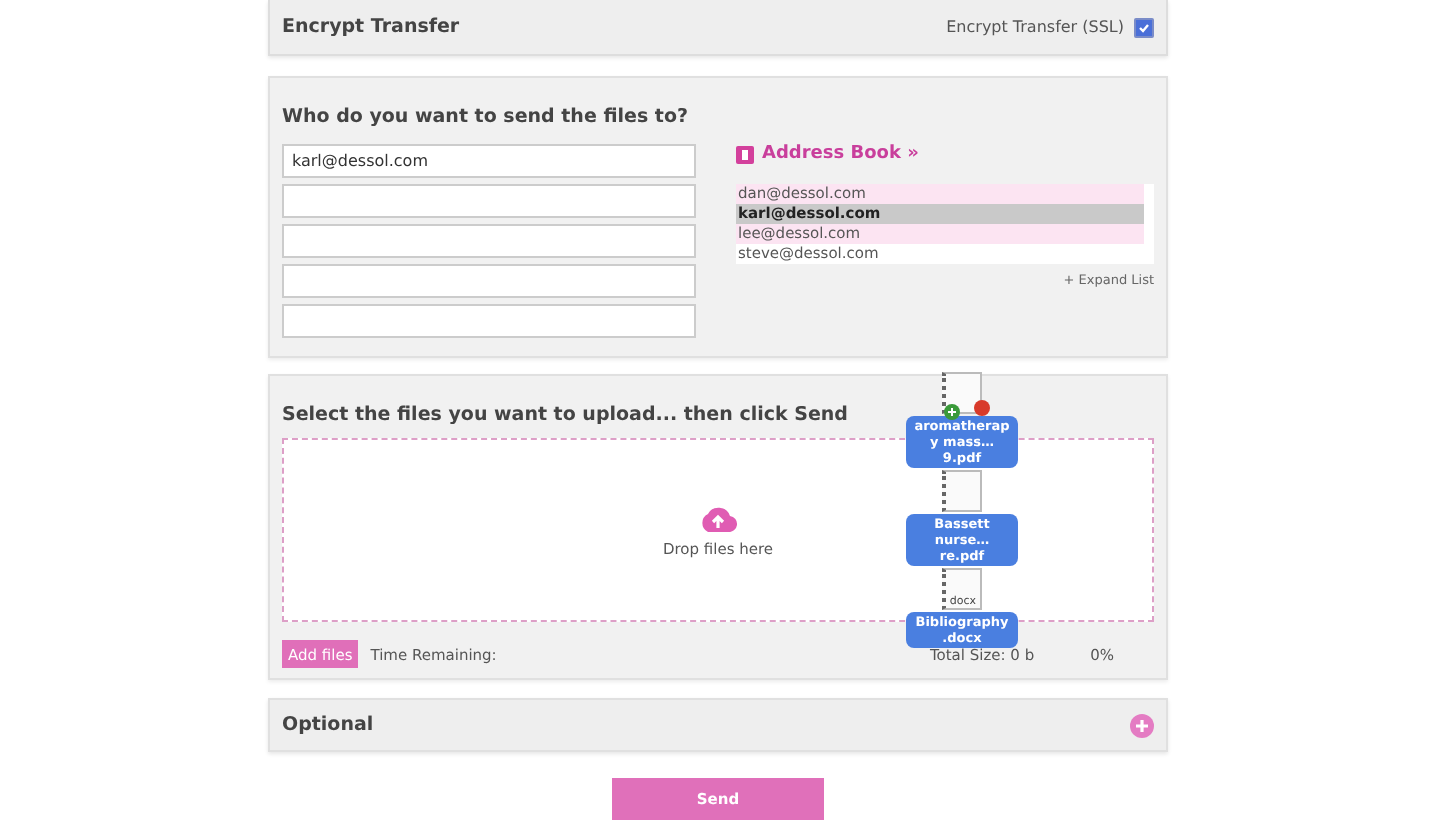  I want to click on count-badge-icon, so click(982, 408).